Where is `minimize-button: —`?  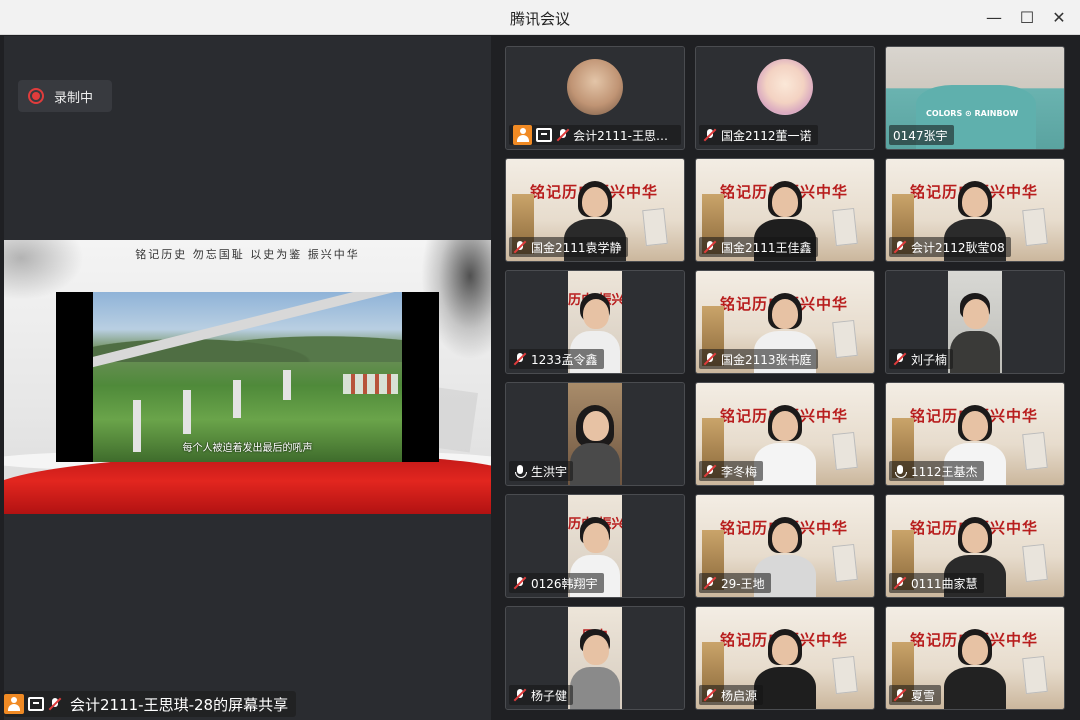
minimize-button: — is located at coordinates (994, 17).